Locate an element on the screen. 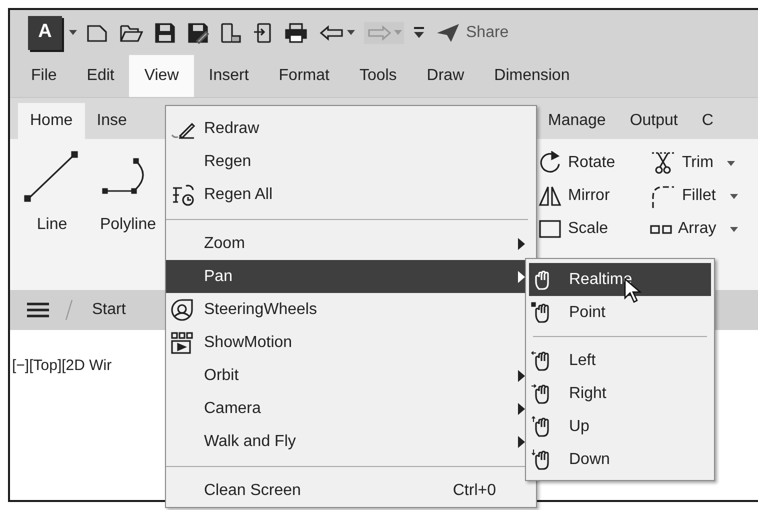  scale-tool: Scale is located at coordinates (592, 229).